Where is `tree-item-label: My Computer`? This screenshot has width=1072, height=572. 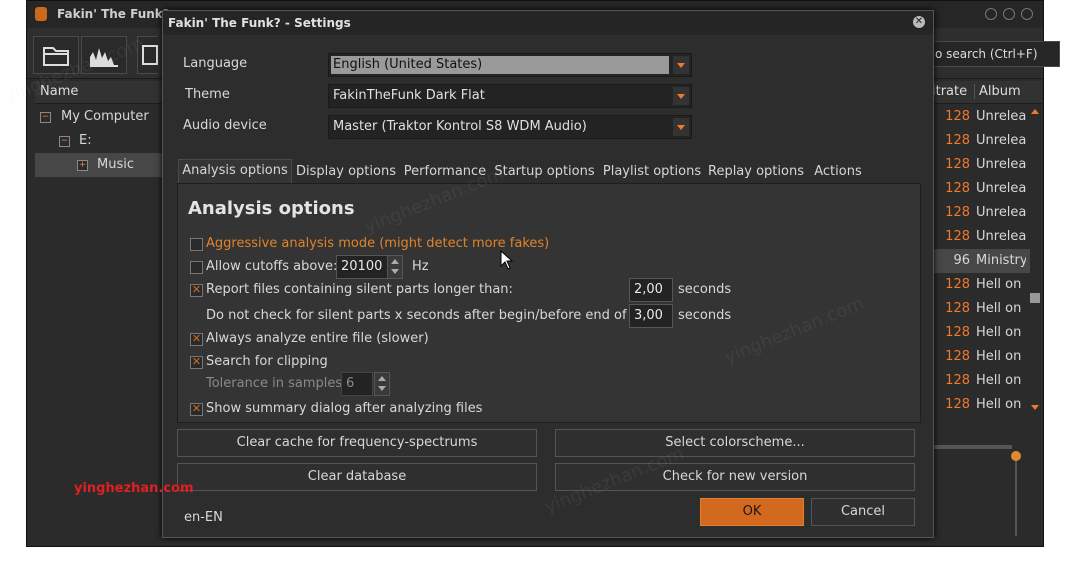
tree-item-label: My Computer is located at coordinates (105, 116).